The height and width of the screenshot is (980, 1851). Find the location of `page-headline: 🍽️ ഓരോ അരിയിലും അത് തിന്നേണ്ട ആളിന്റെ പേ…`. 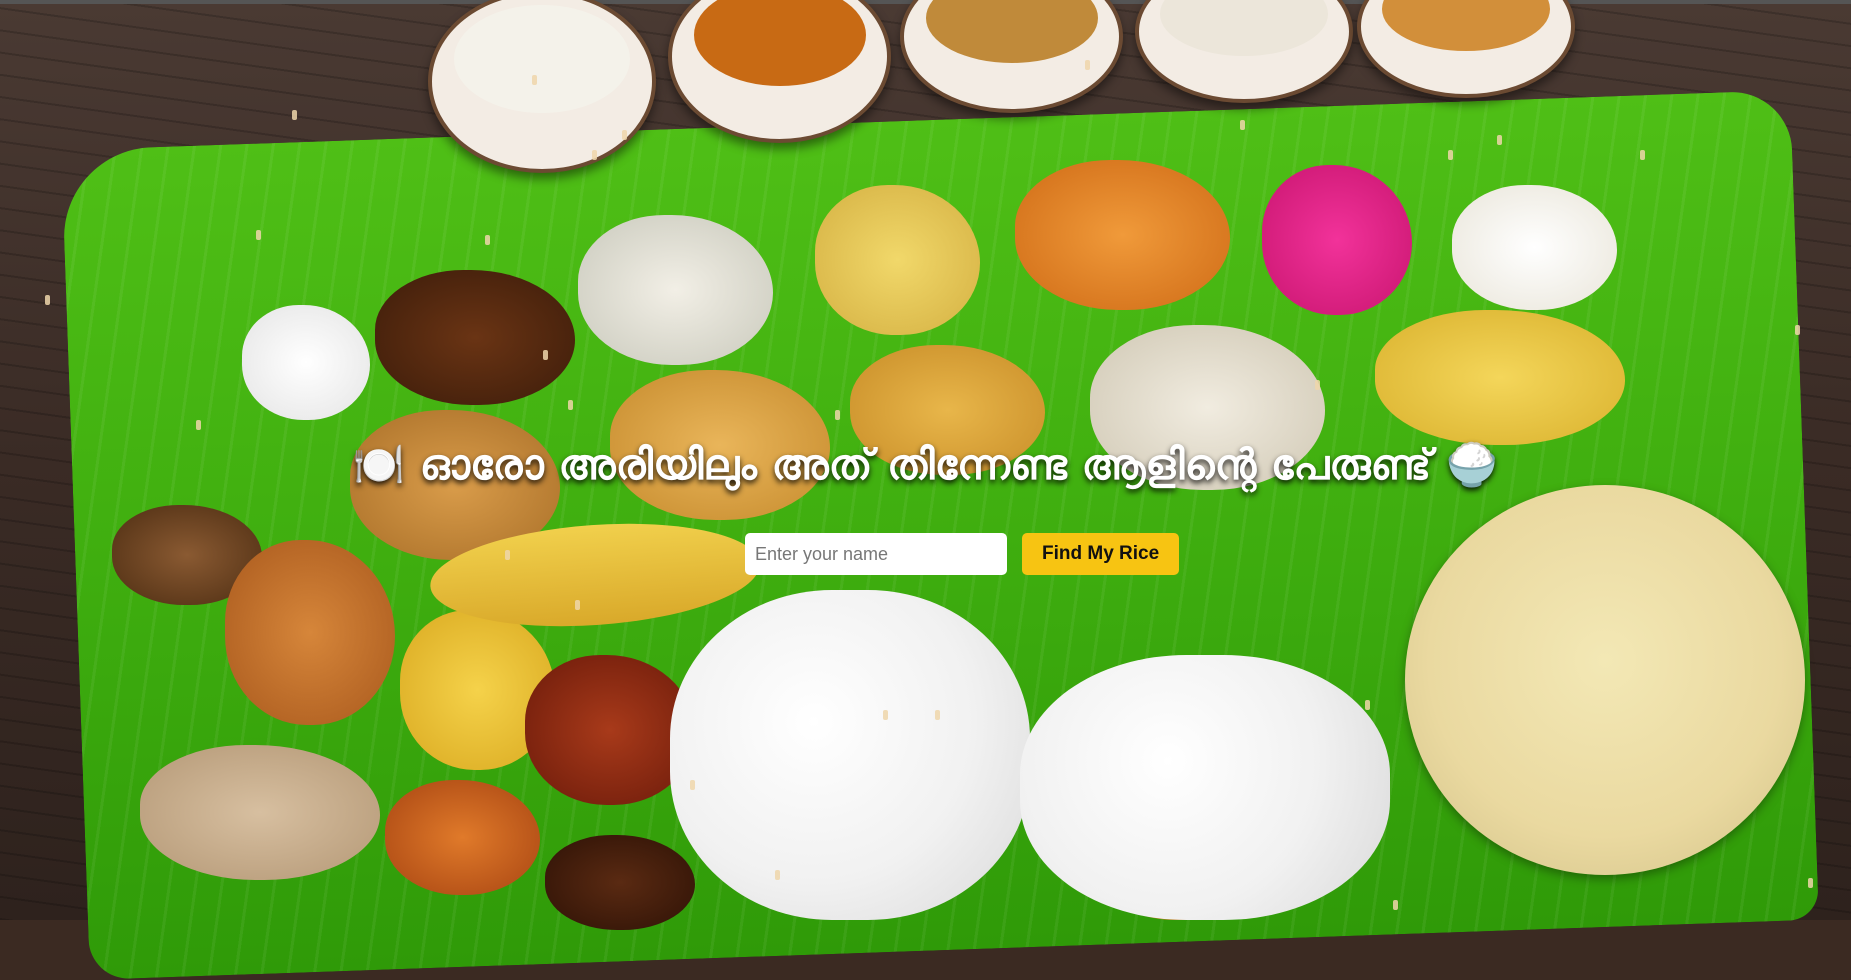

page-headline: 🍽️ ഓരോ അരിയിലും അത് തിന്നേണ്ട ആളിന്റെ പേ… is located at coordinates (925, 464).